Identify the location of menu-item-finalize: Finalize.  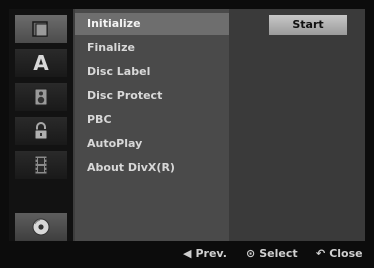
(152, 48).